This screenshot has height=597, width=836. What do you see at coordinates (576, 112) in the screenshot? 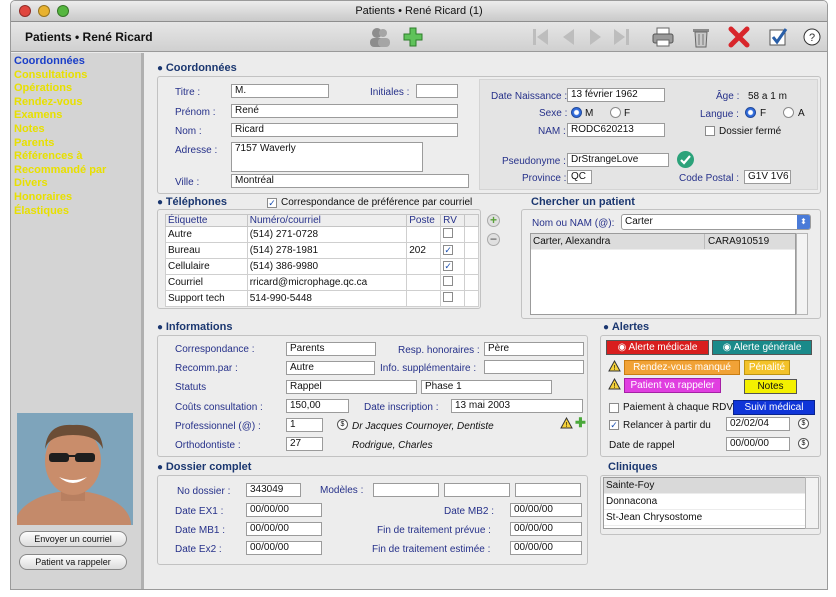
I see `sexe-m-radio` at bounding box center [576, 112].